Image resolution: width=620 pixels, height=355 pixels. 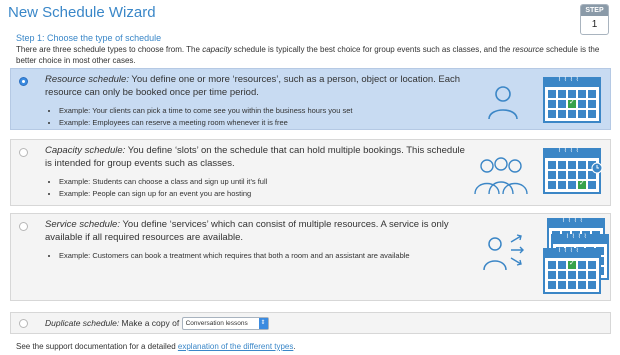 What do you see at coordinates (87, 79) in the screenshot?
I see `option-name: Resource schedule:` at bounding box center [87, 79].